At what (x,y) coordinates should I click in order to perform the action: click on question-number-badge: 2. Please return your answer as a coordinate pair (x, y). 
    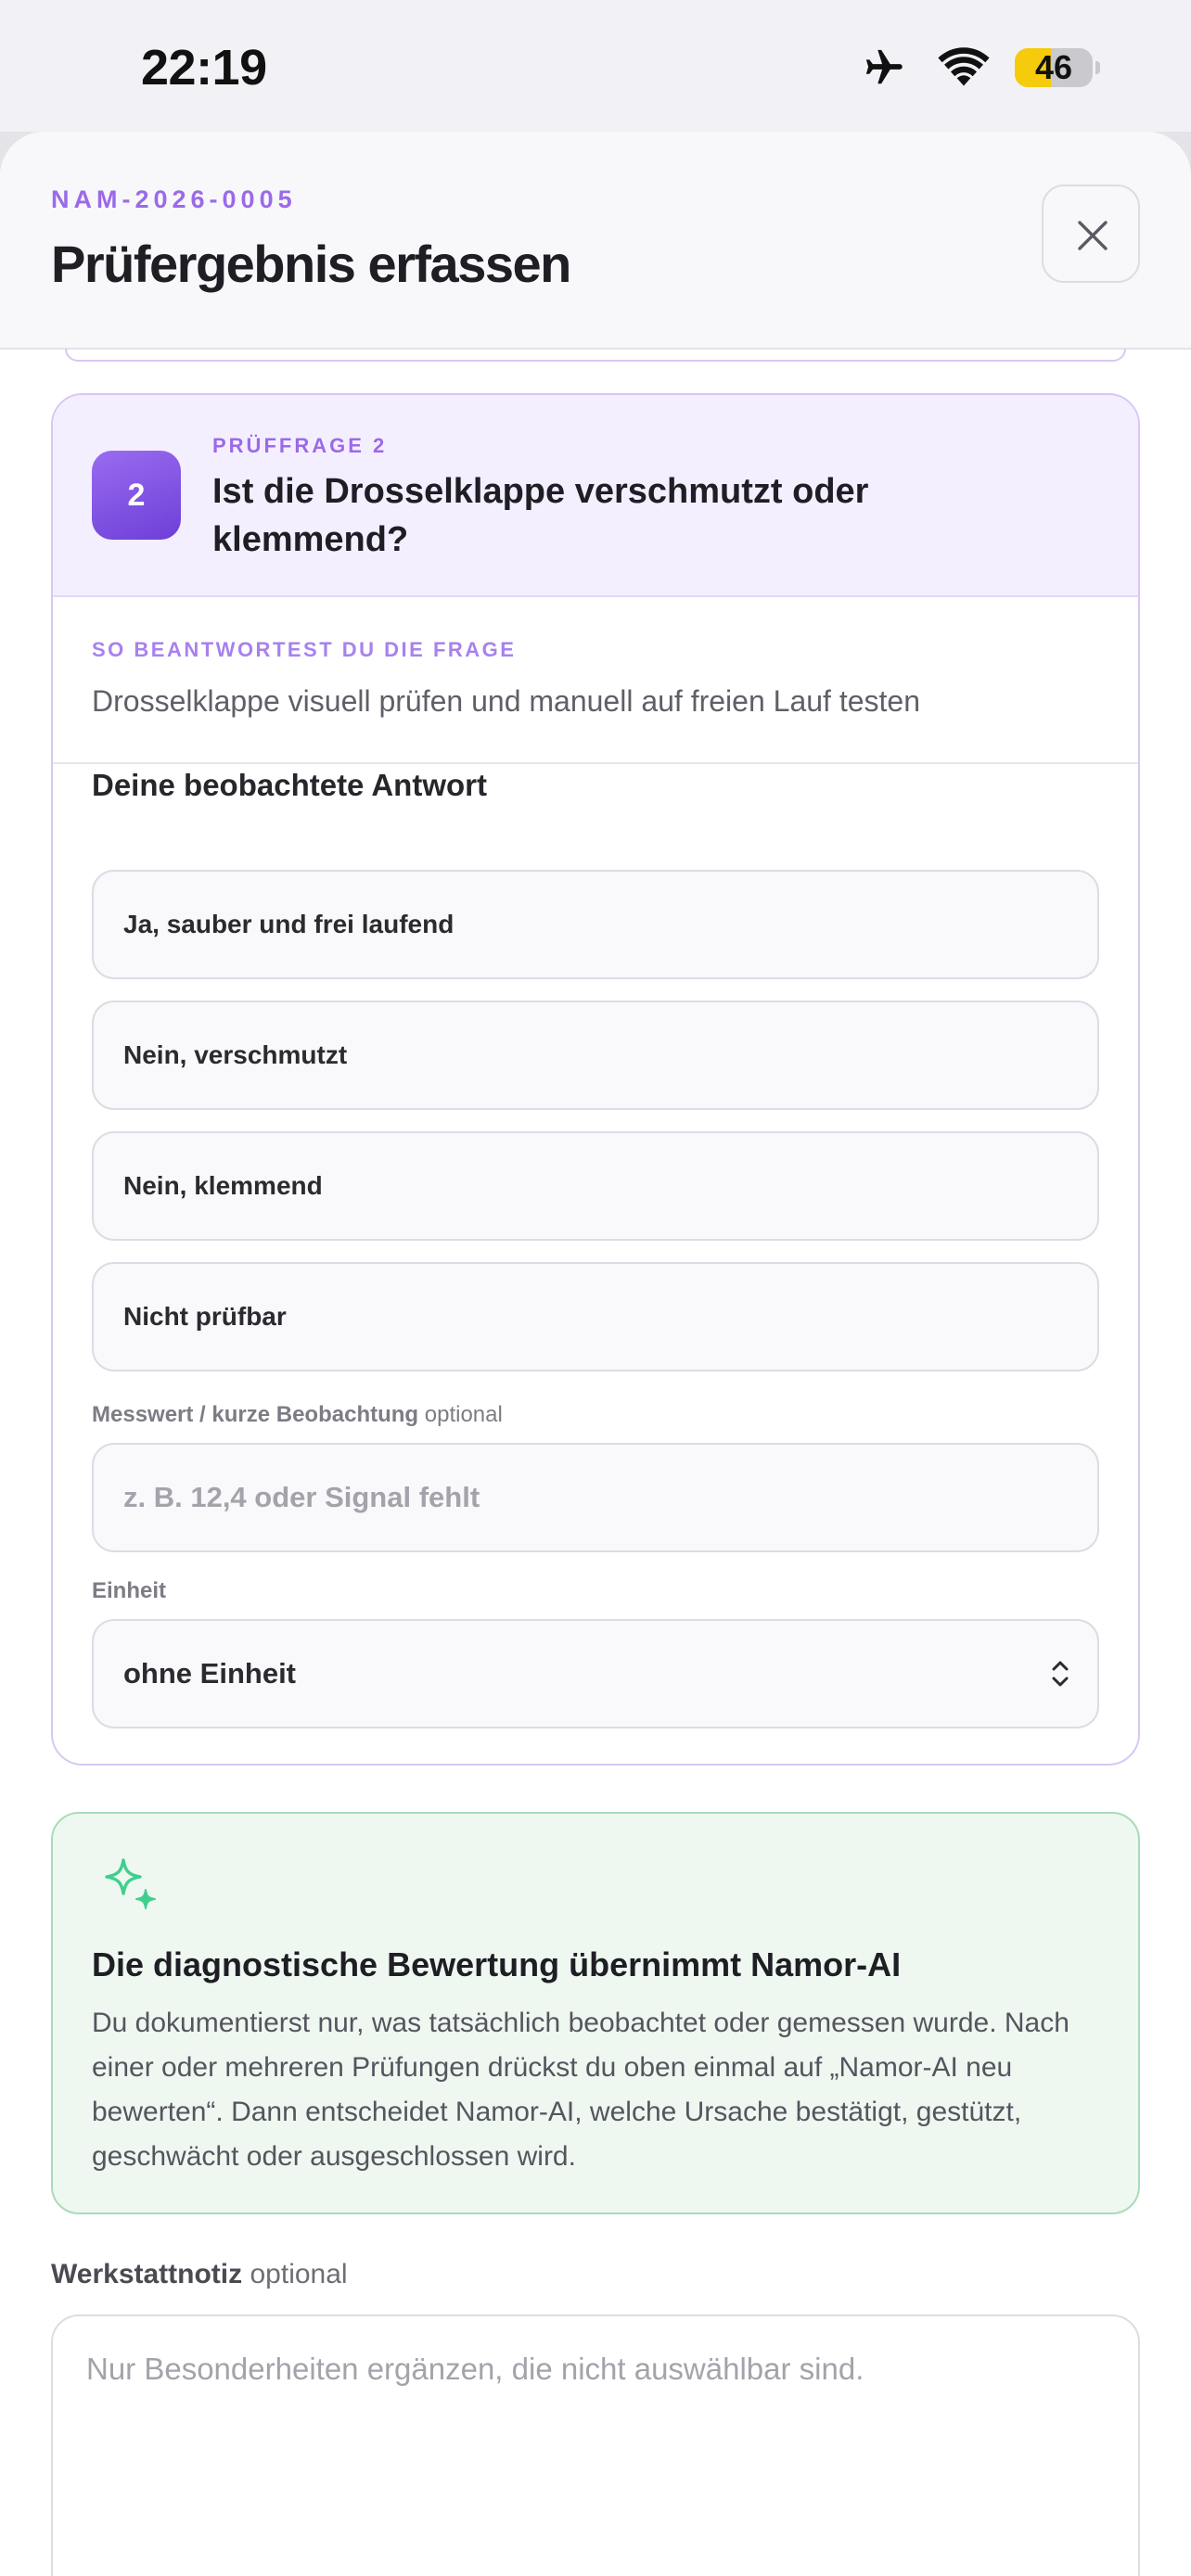
    Looking at the image, I should click on (136, 495).